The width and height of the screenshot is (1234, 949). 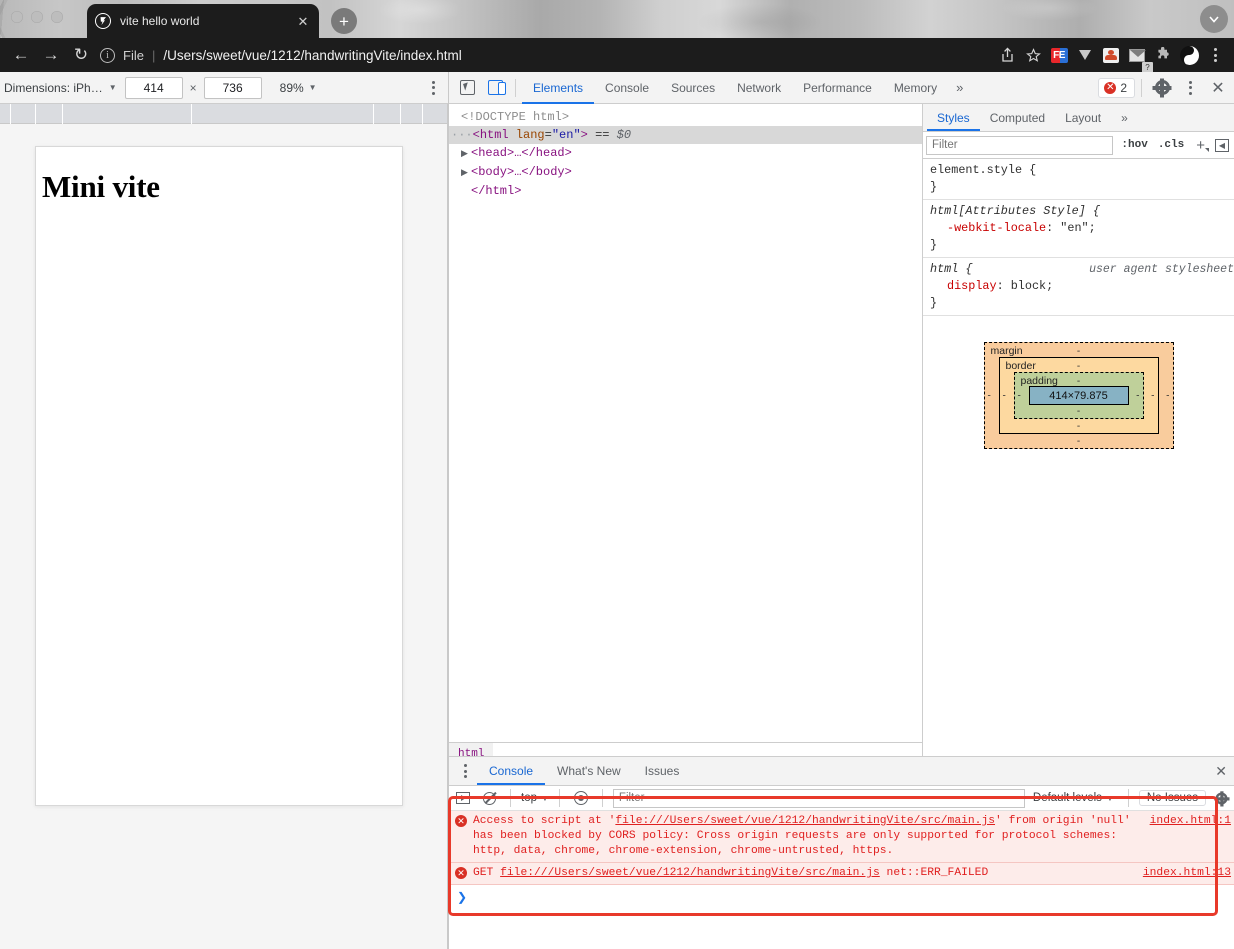 I want to click on box-model-padding: padding - - - - 414×79.875, so click(x=1078, y=395).